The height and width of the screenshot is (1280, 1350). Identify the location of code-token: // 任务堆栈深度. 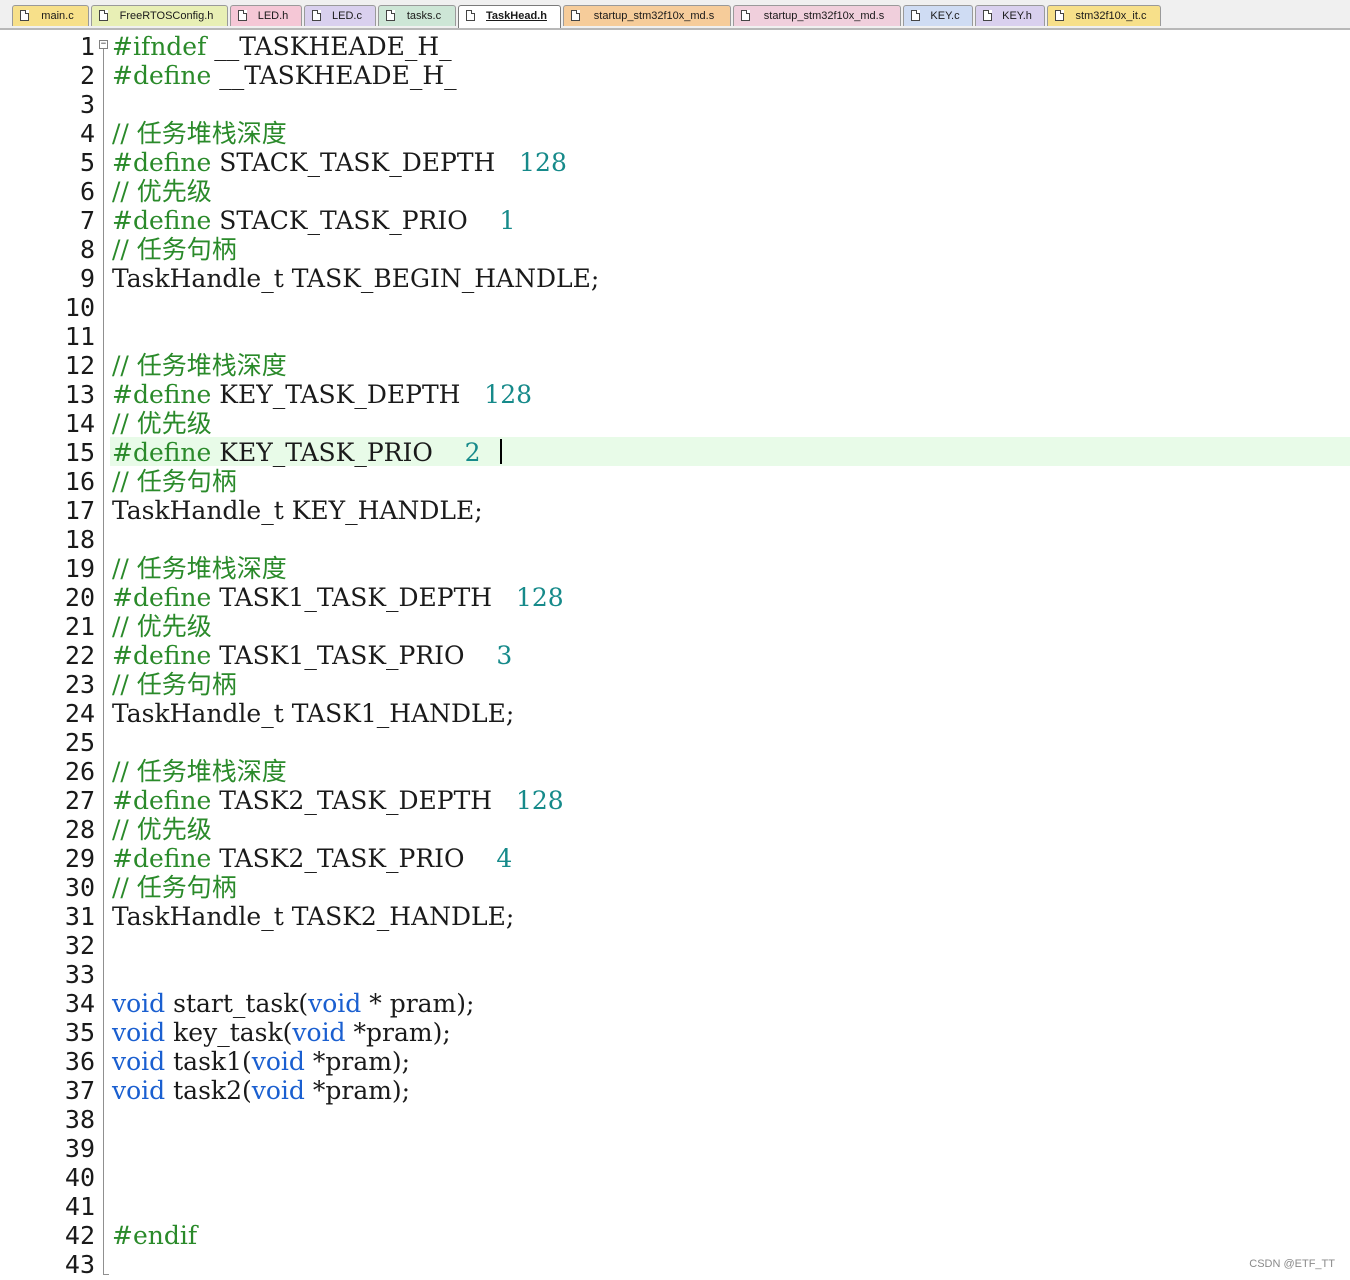
(199, 133).